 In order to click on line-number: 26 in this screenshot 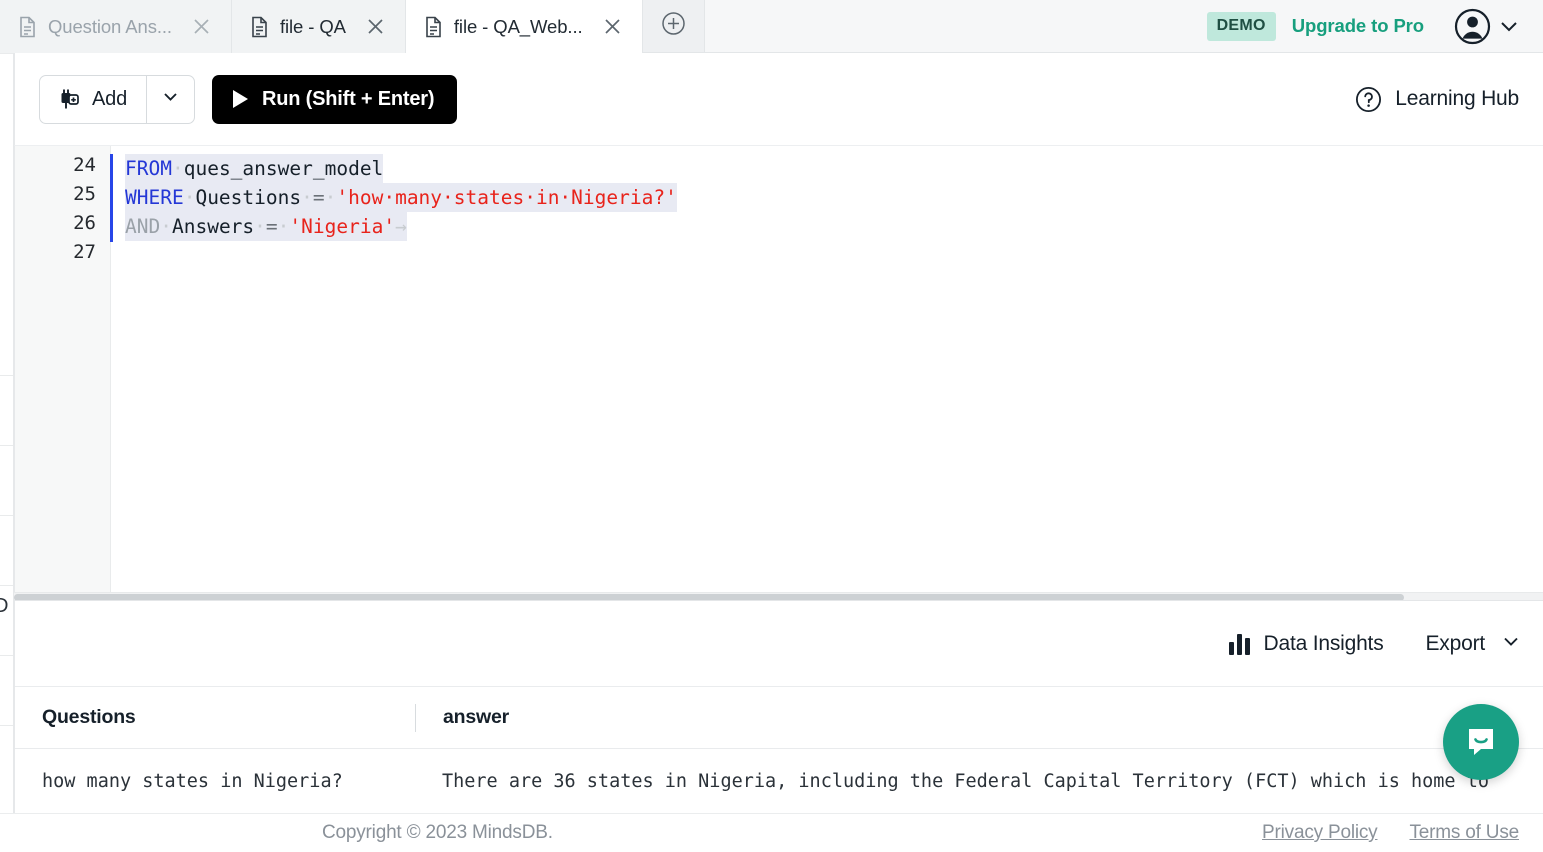, I will do `click(84, 223)`.